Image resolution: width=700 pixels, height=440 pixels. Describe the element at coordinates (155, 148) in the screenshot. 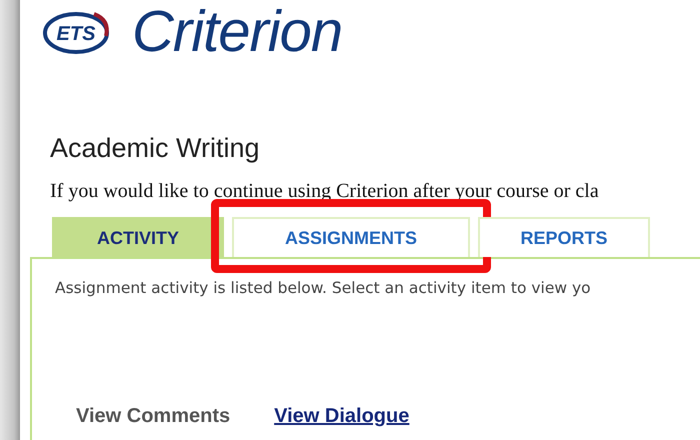

I see `page-title: Academic Writing` at that location.